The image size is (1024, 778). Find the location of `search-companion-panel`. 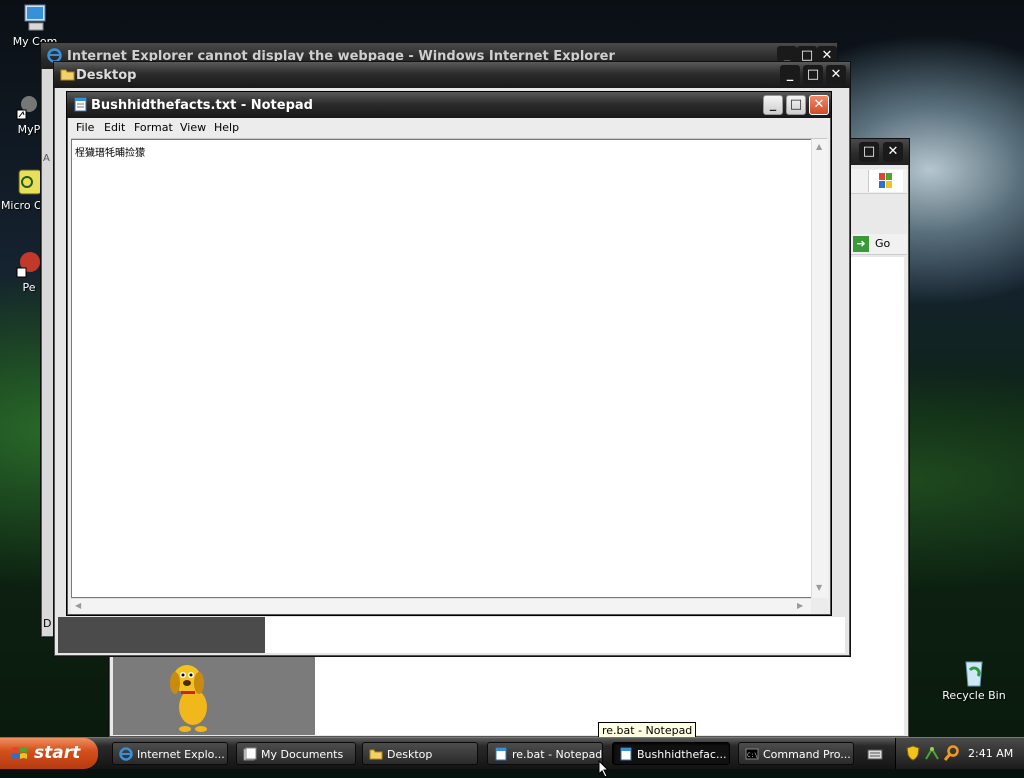

search-companion-panel is located at coordinates (214, 696).